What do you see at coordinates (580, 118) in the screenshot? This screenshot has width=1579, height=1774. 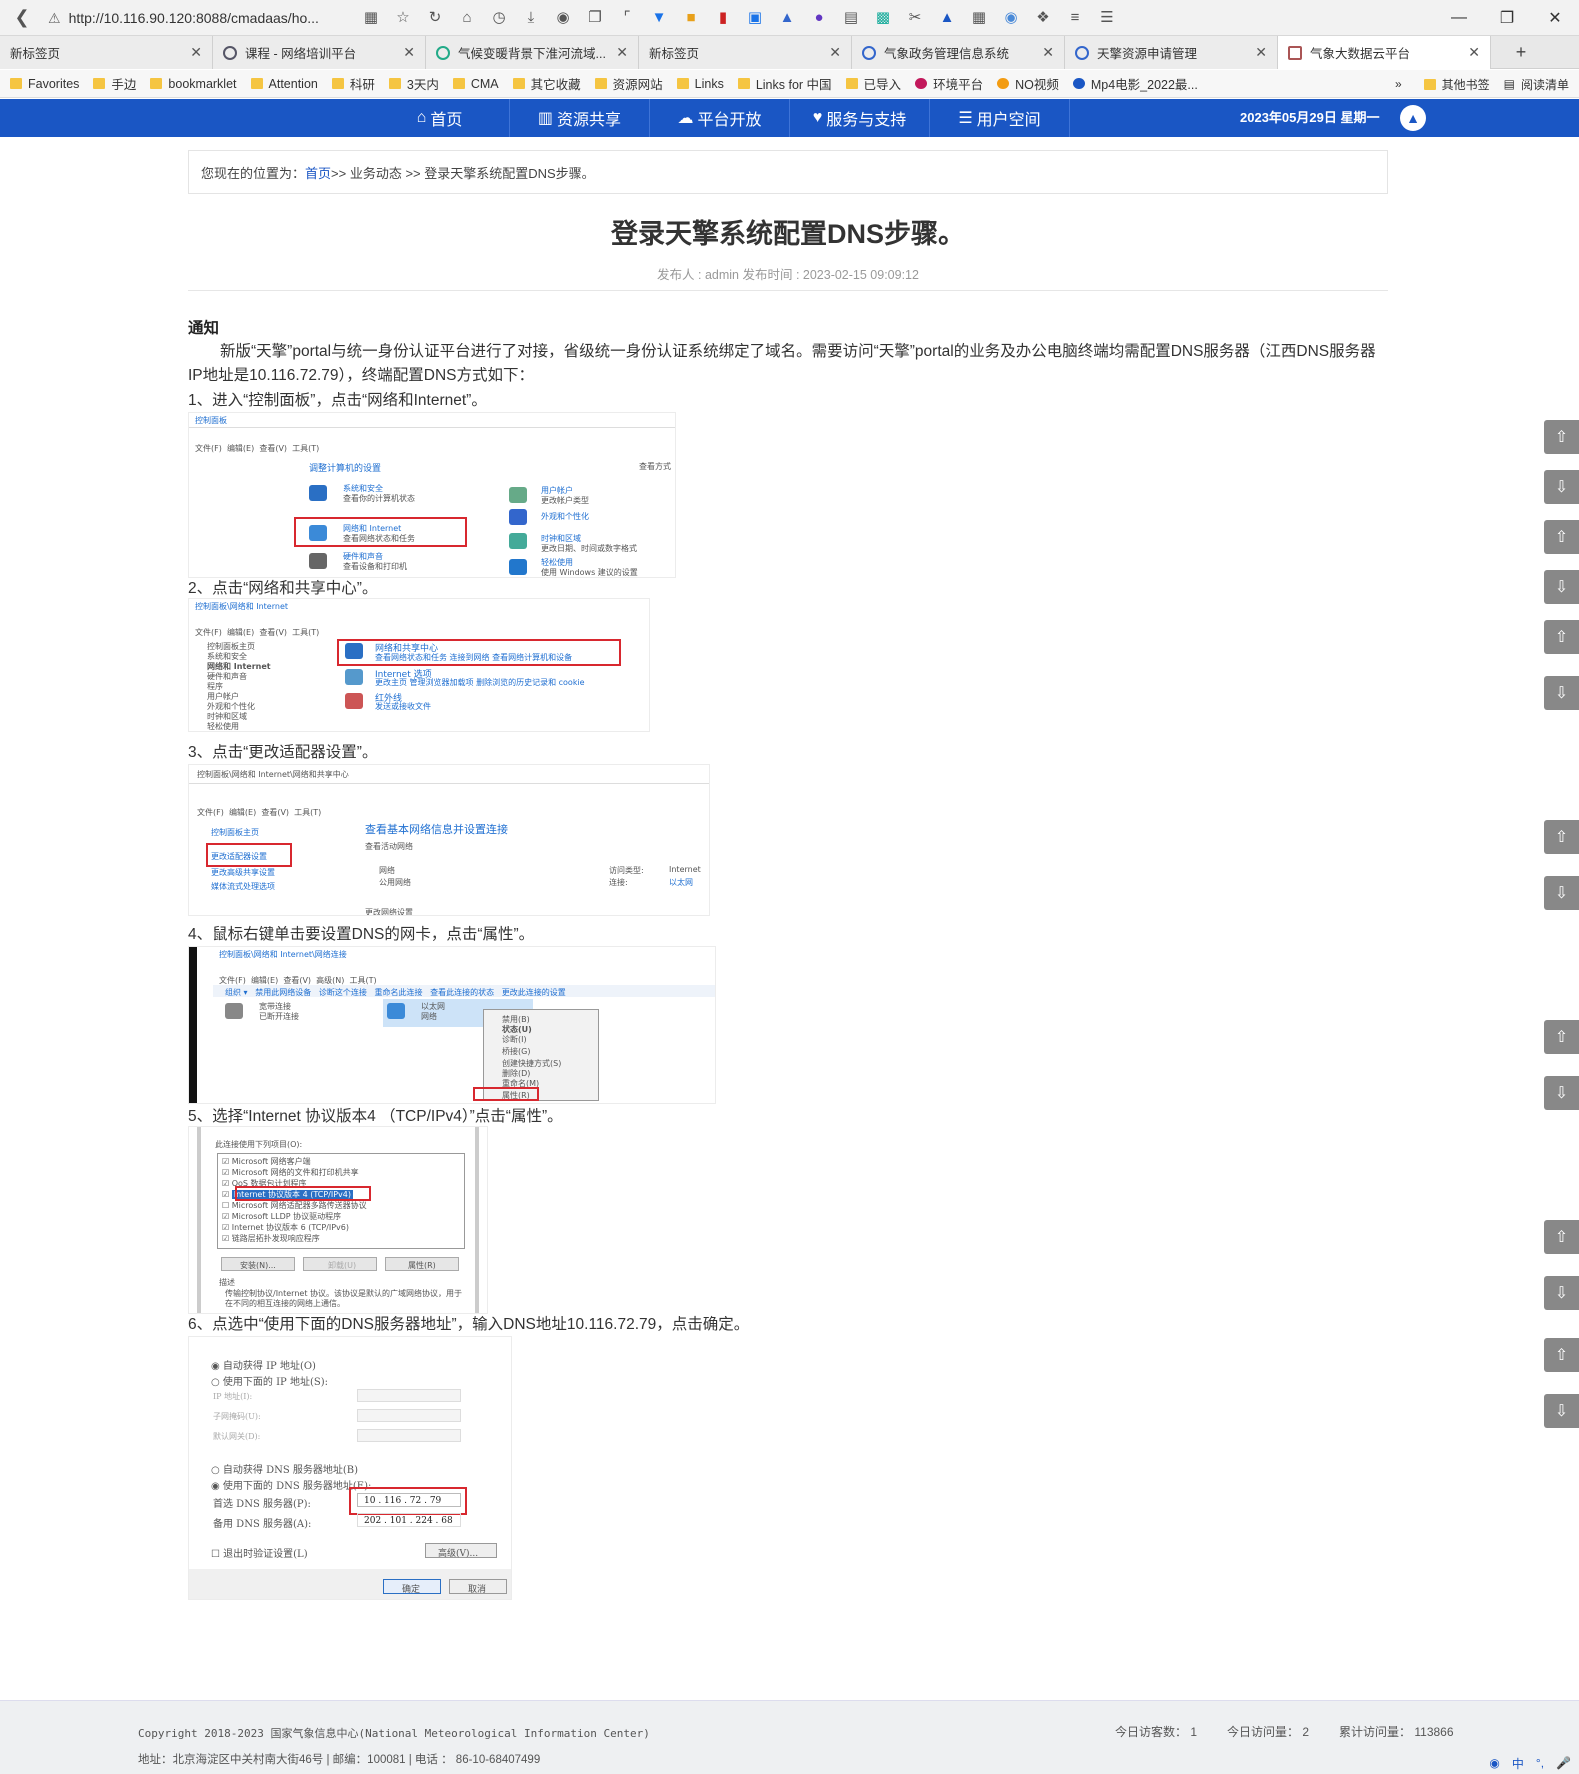 I see `nav-resource-sharing: ▥ 资源共享` at bounding box center [580, 118].